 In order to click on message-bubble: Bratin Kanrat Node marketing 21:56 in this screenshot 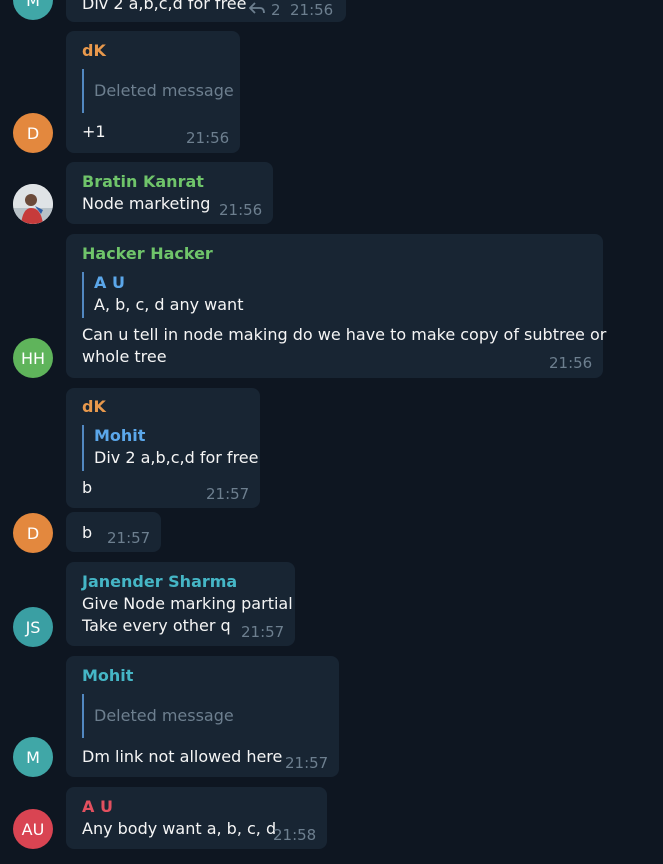, I will do `click(169, 193)`.